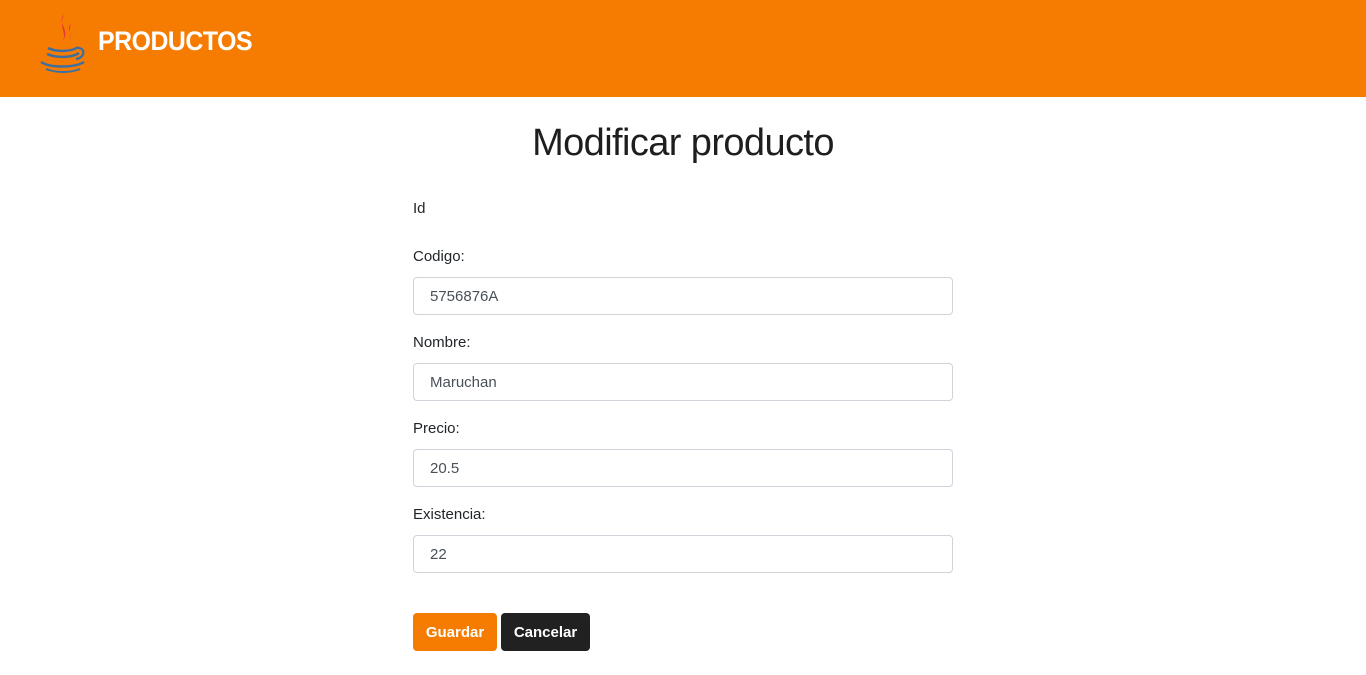  What do you see at coordinates (62, 43) in the screenshot?
I see `java-coffee-cup-icon` at bounding box center [62, 43].